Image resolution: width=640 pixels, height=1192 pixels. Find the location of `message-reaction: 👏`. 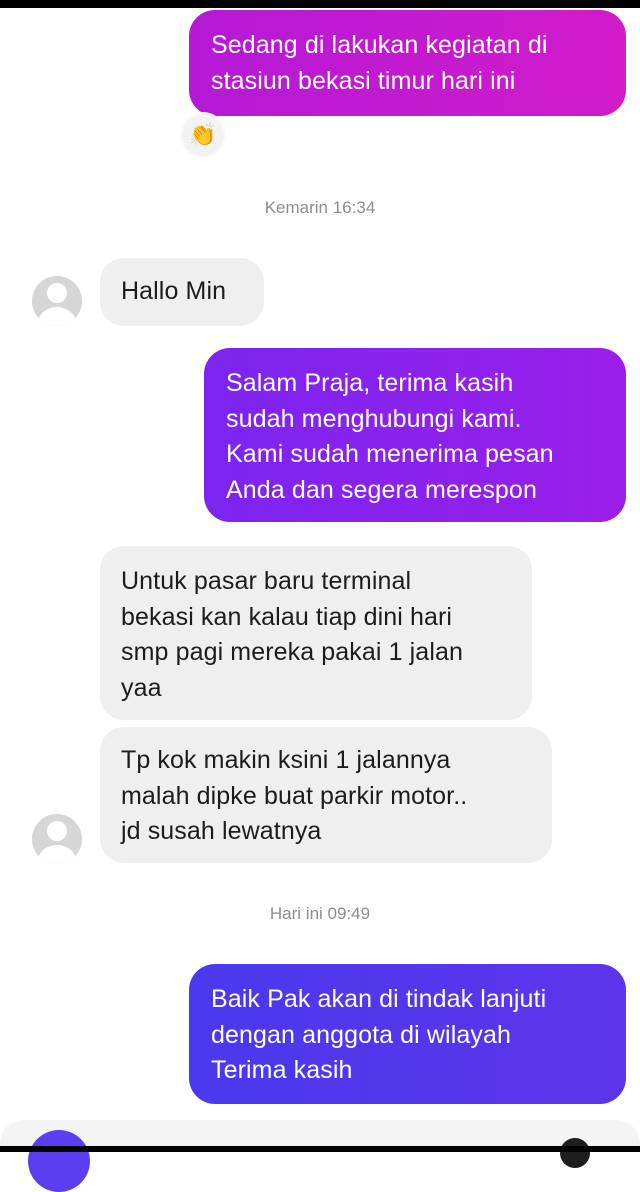

message-reaction: 👏 is located at coordinates (203, 135).